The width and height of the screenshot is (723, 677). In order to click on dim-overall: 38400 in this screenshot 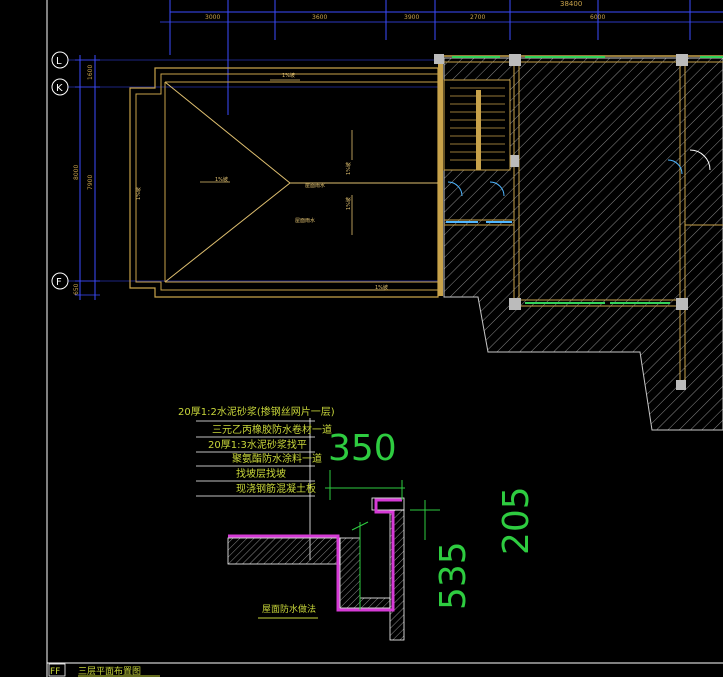, I will do `click(571, 4)`.